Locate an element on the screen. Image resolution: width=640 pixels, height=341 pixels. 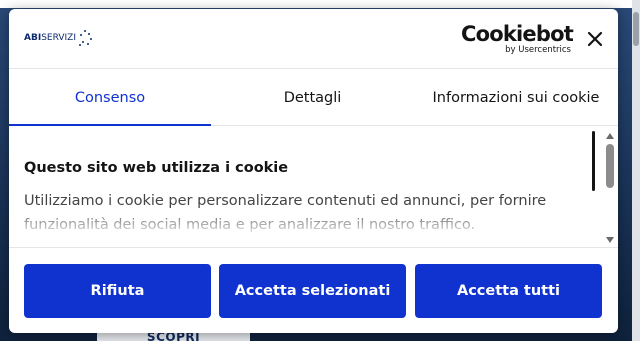
scrollbar-thumb is located at coordinates (610, 166).